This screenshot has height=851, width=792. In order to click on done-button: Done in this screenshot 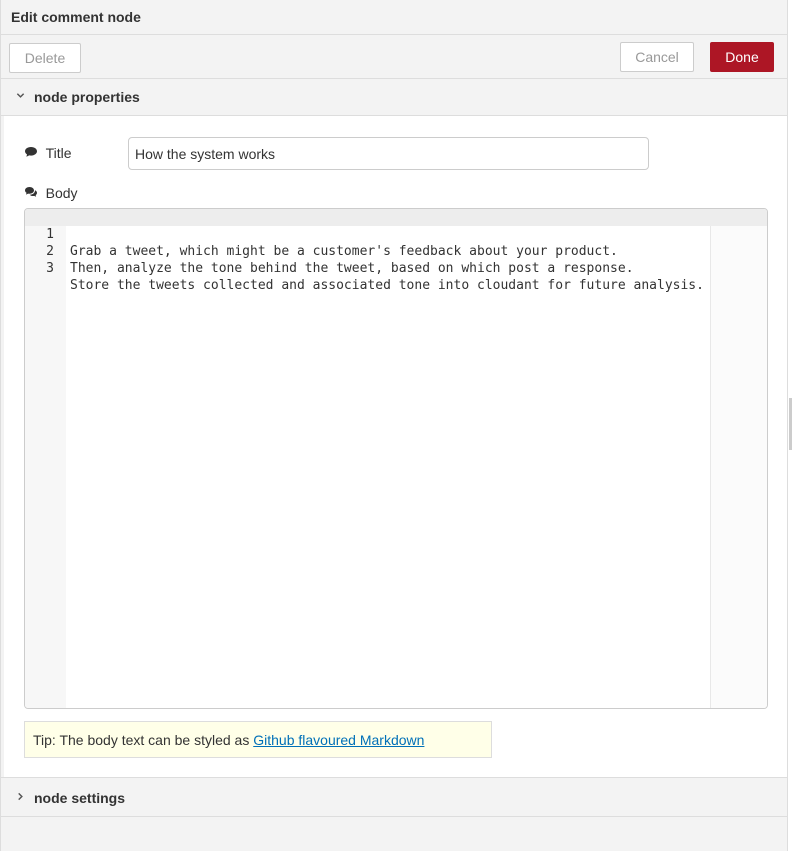, I will do `click(742, 57)`.